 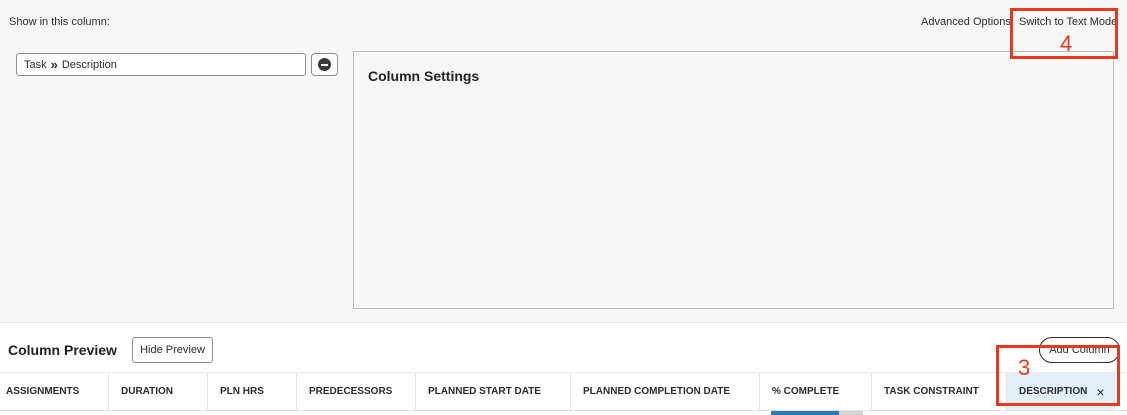 I want to click on column-header-pln-hrs: PLN HRS, so click(x=252, y=391).